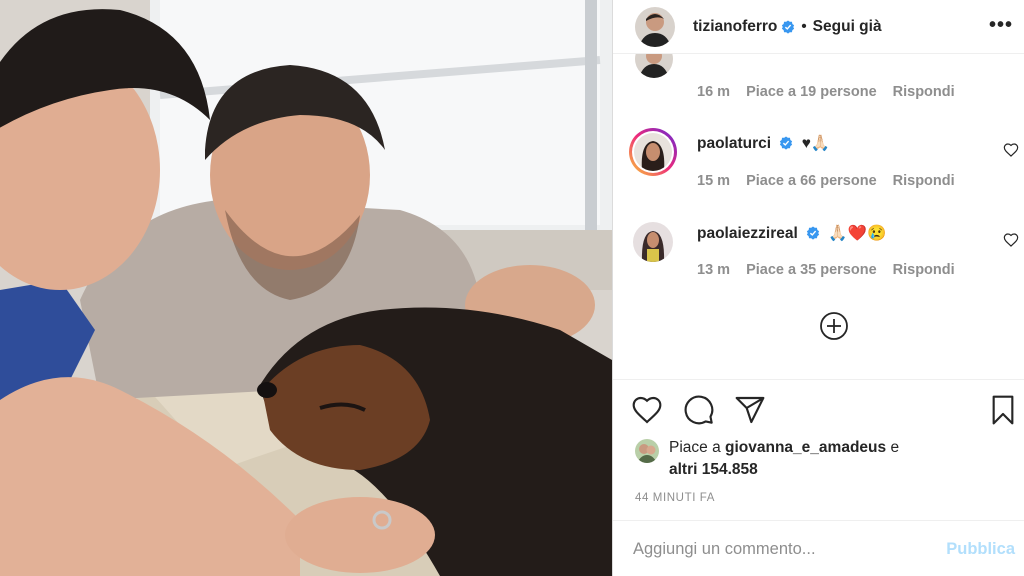  I want to click on add-comment-bar: Aggiungi un commento... Pubblica, so click(818, 548).